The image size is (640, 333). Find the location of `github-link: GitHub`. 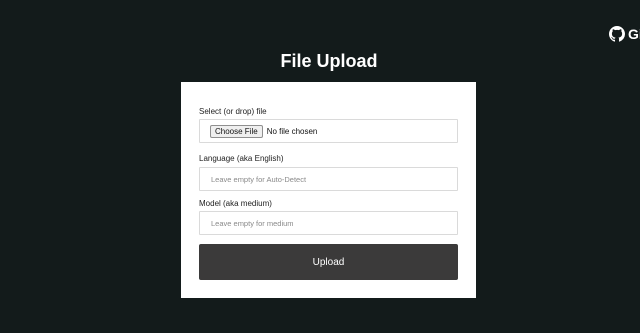

github-link: GitHub is located at coordinates (624, 34).